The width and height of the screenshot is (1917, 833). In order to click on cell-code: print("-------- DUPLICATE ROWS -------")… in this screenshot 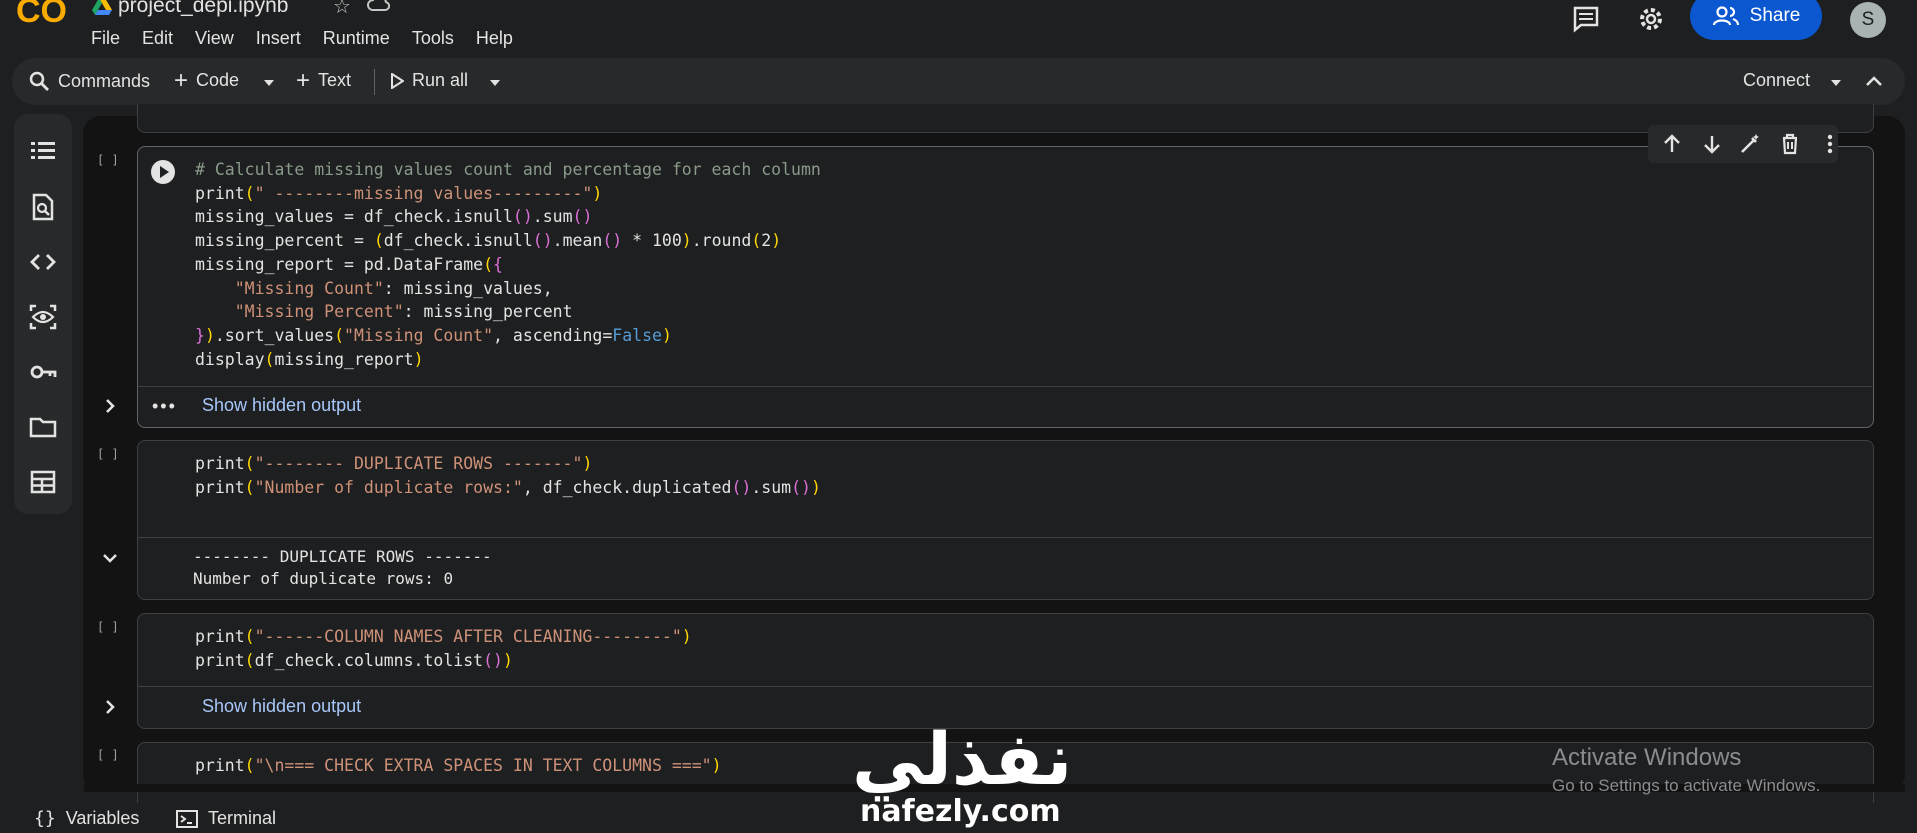, I will do `click(508, 475)`.